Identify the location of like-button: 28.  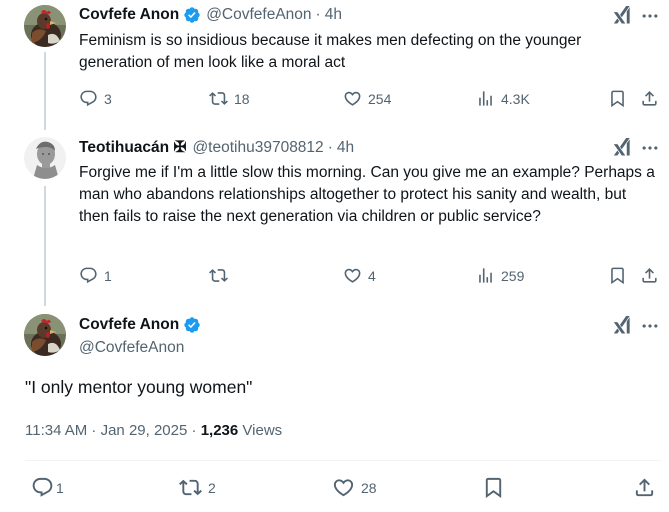
(354, 487).